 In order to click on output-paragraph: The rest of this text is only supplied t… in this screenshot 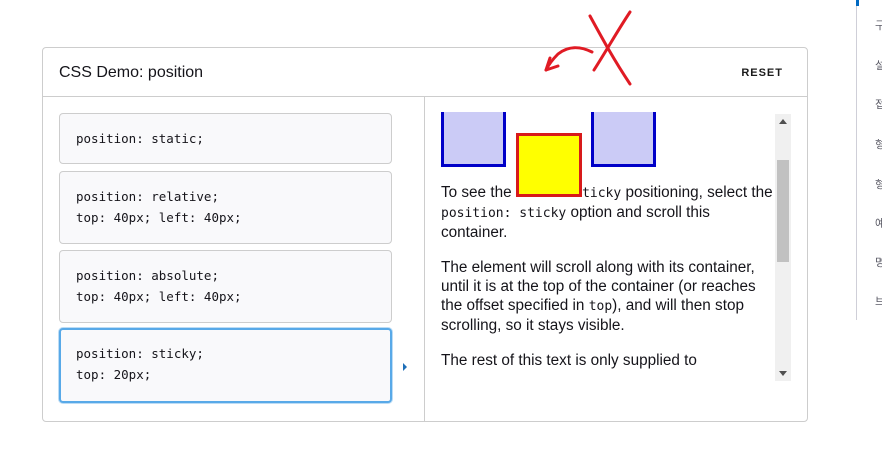, I will do `click(569, 360)`.